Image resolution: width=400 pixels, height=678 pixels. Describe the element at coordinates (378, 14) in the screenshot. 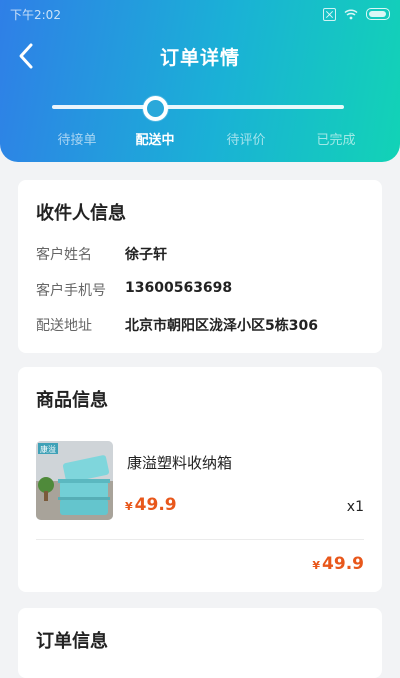

I see `battery-icon` at that location.